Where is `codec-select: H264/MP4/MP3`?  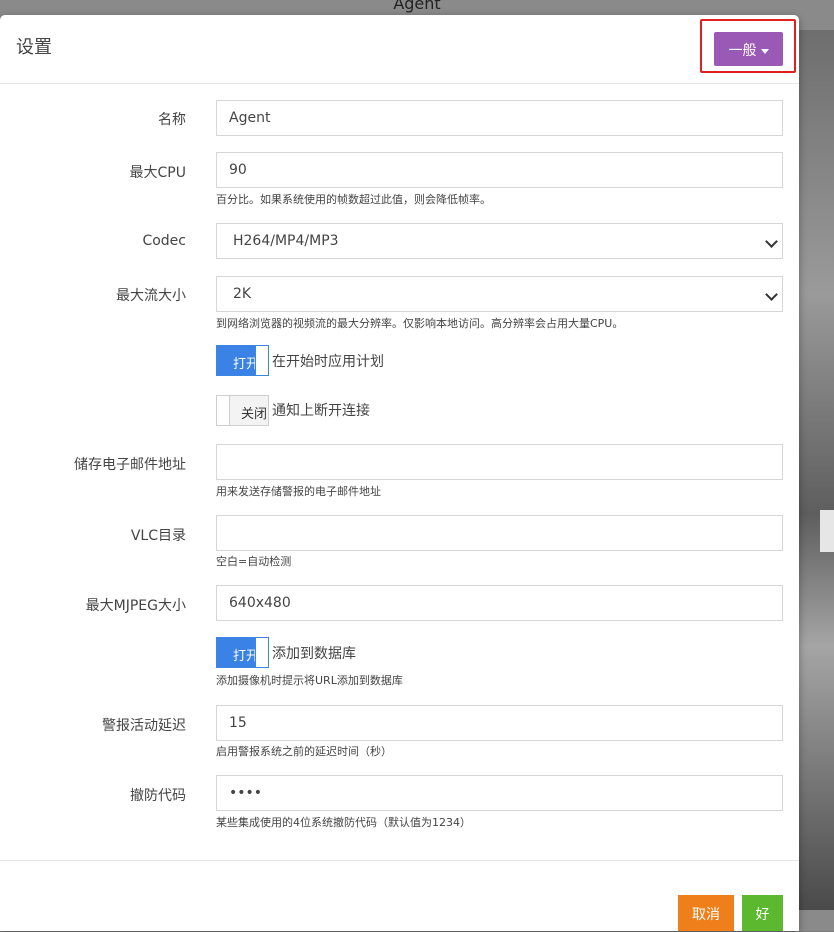
codec-select: H264/MP4/MP3 is located at coordinates (499, 241).